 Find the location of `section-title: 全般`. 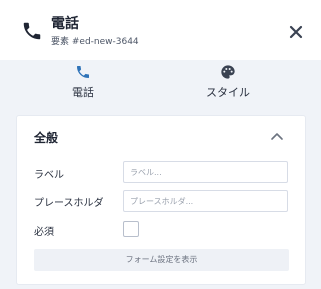

section-title: 全般 is located at coordinates (46, 138).